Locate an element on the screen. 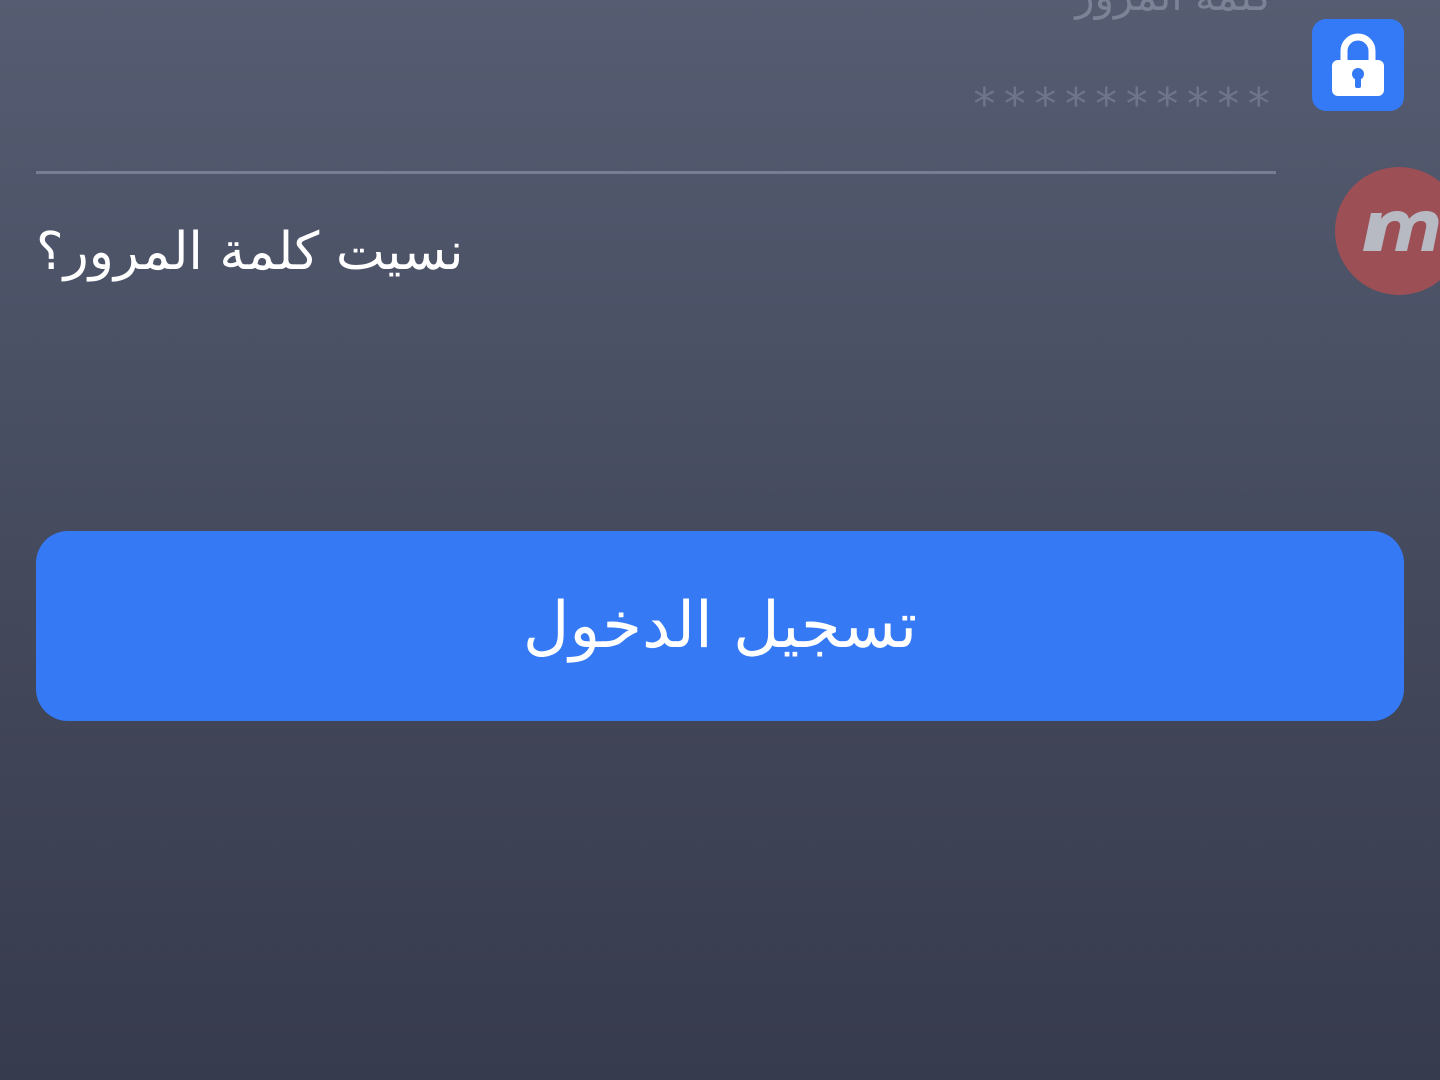 This screenshot has height=1080, width=1440. login-button-label: تسجيل الدخول is located at coordinates (720, 626).